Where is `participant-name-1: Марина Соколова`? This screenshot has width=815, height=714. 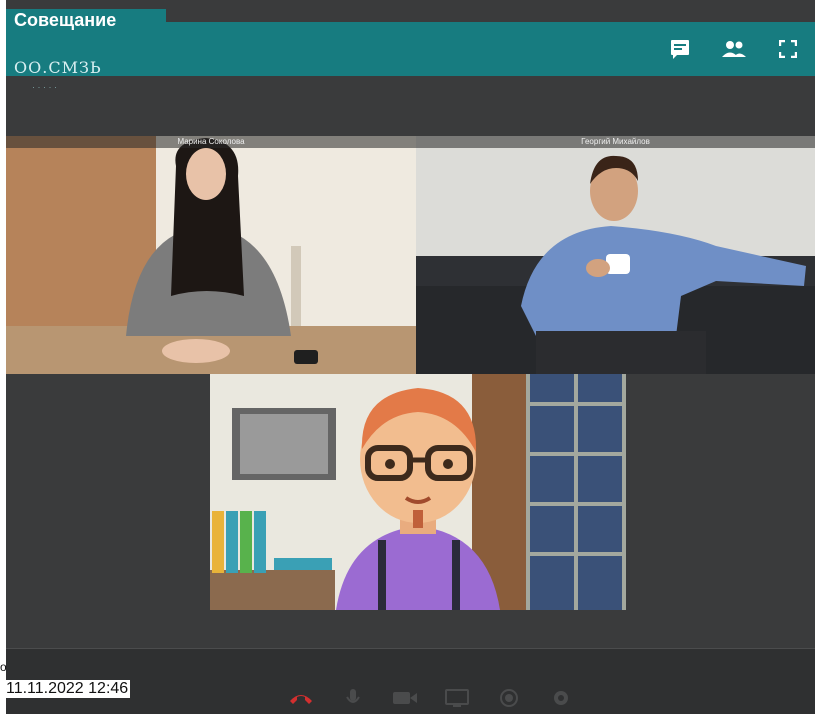 participant-name-1: Марина Соколова is located at coordinates (211, 142).